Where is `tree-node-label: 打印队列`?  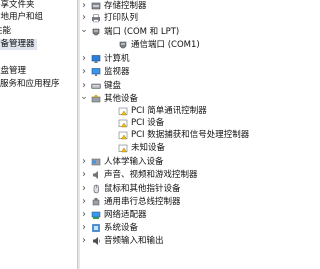 tree-node-label: 打印队列 is located at coordinates (121, 18).